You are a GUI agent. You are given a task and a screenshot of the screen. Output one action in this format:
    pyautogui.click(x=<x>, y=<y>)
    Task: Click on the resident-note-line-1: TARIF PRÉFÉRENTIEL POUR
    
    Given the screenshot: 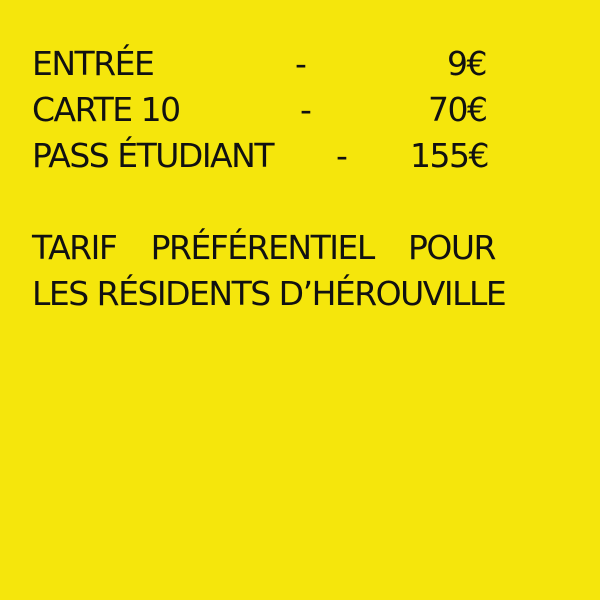 What is the action you would take?
    pyautogui.click(x=264, y=248)
    